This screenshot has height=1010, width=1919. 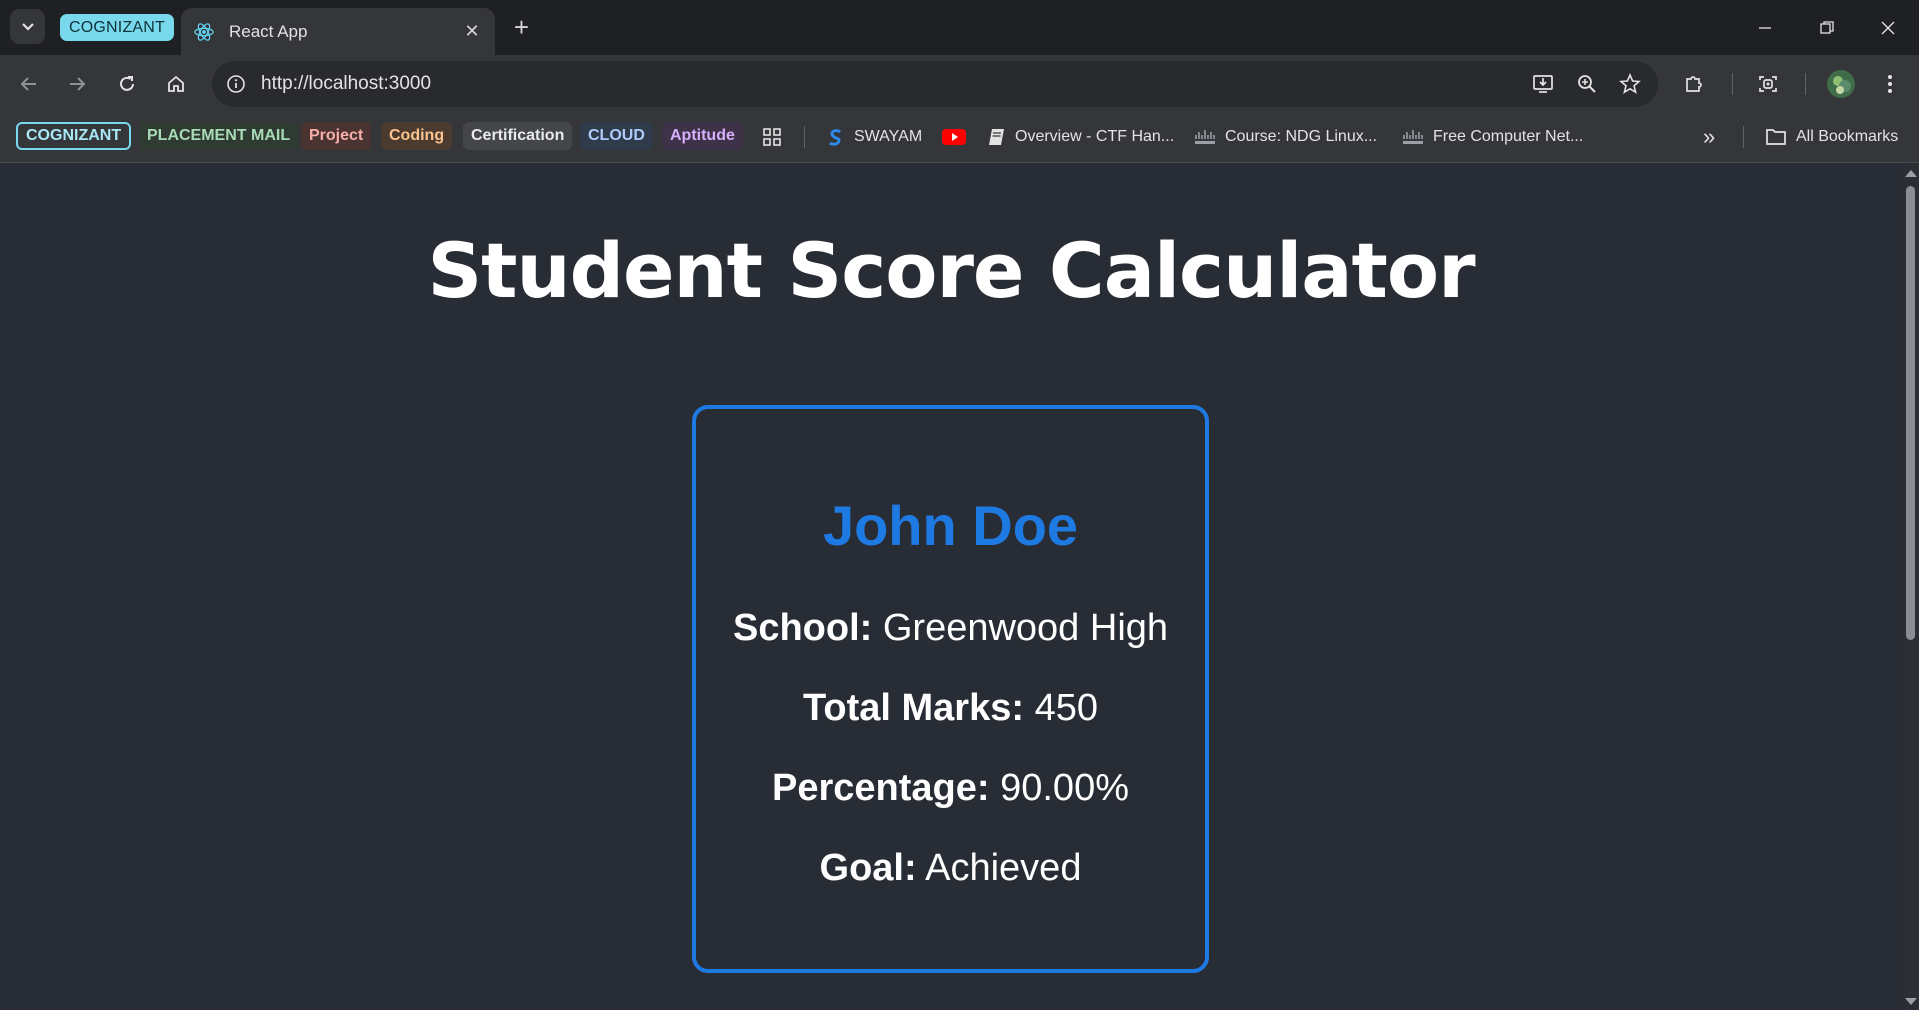 I want to click on site-info-button, so click(x=236, y=84).